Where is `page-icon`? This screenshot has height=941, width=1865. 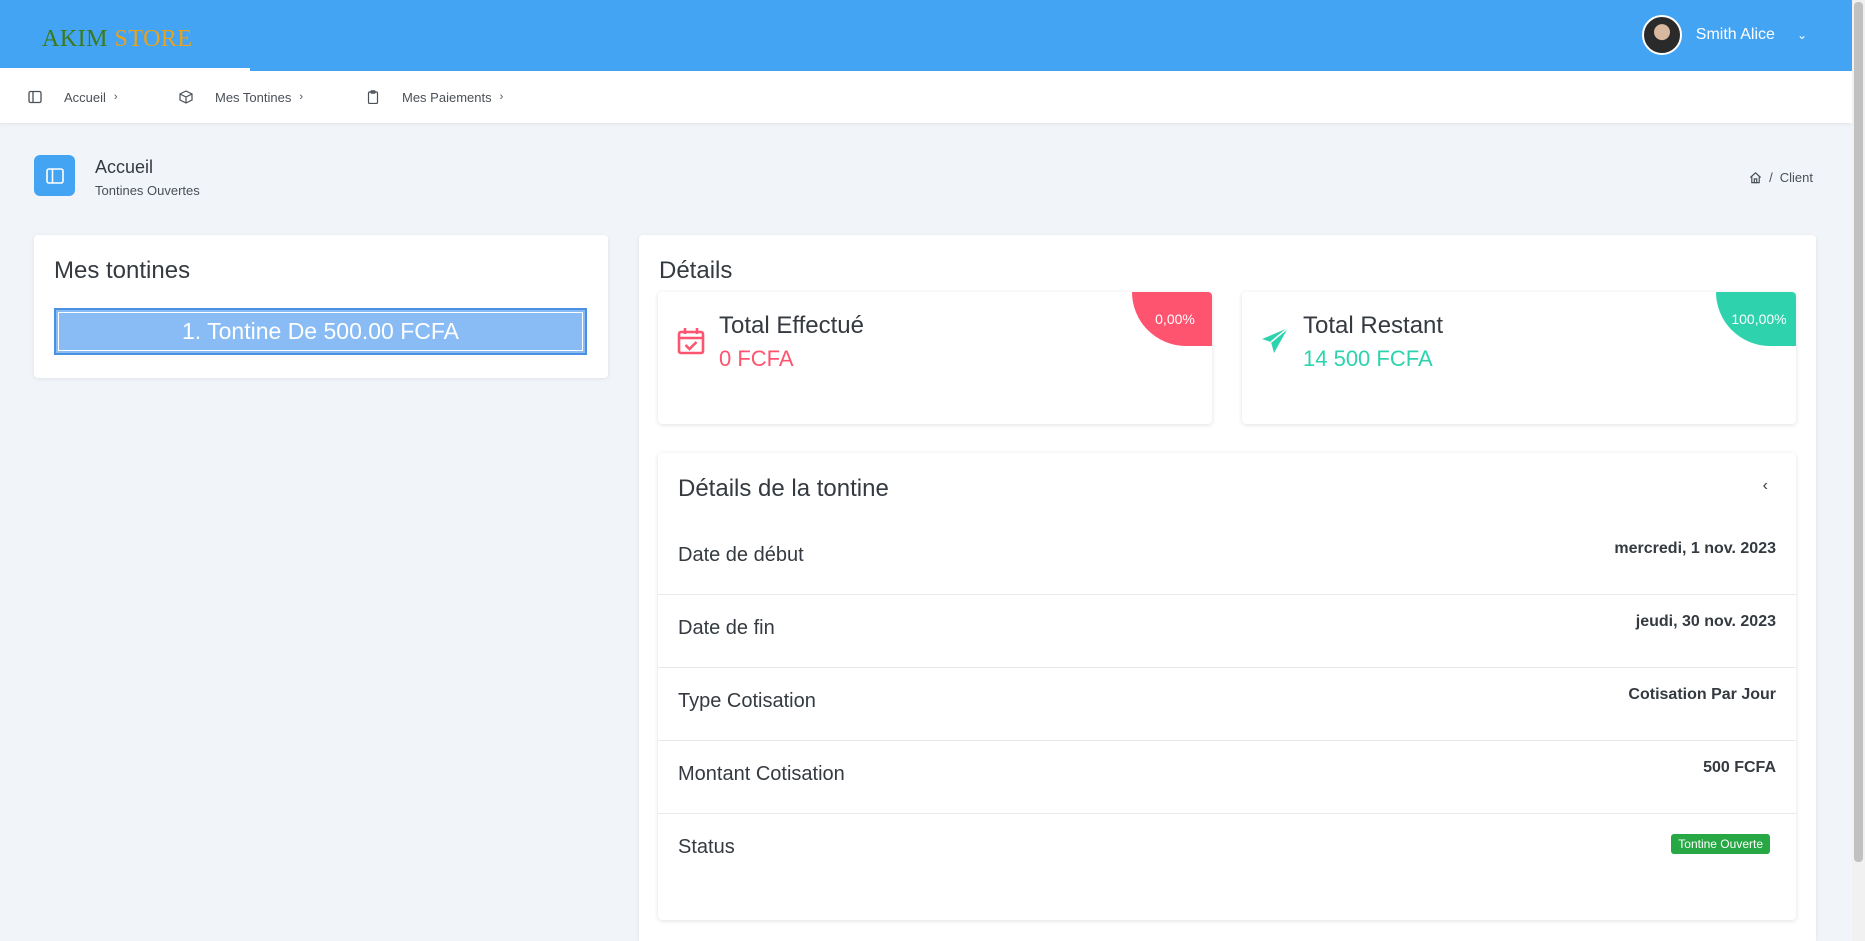 page-icon is located at coordinates (54, 175).